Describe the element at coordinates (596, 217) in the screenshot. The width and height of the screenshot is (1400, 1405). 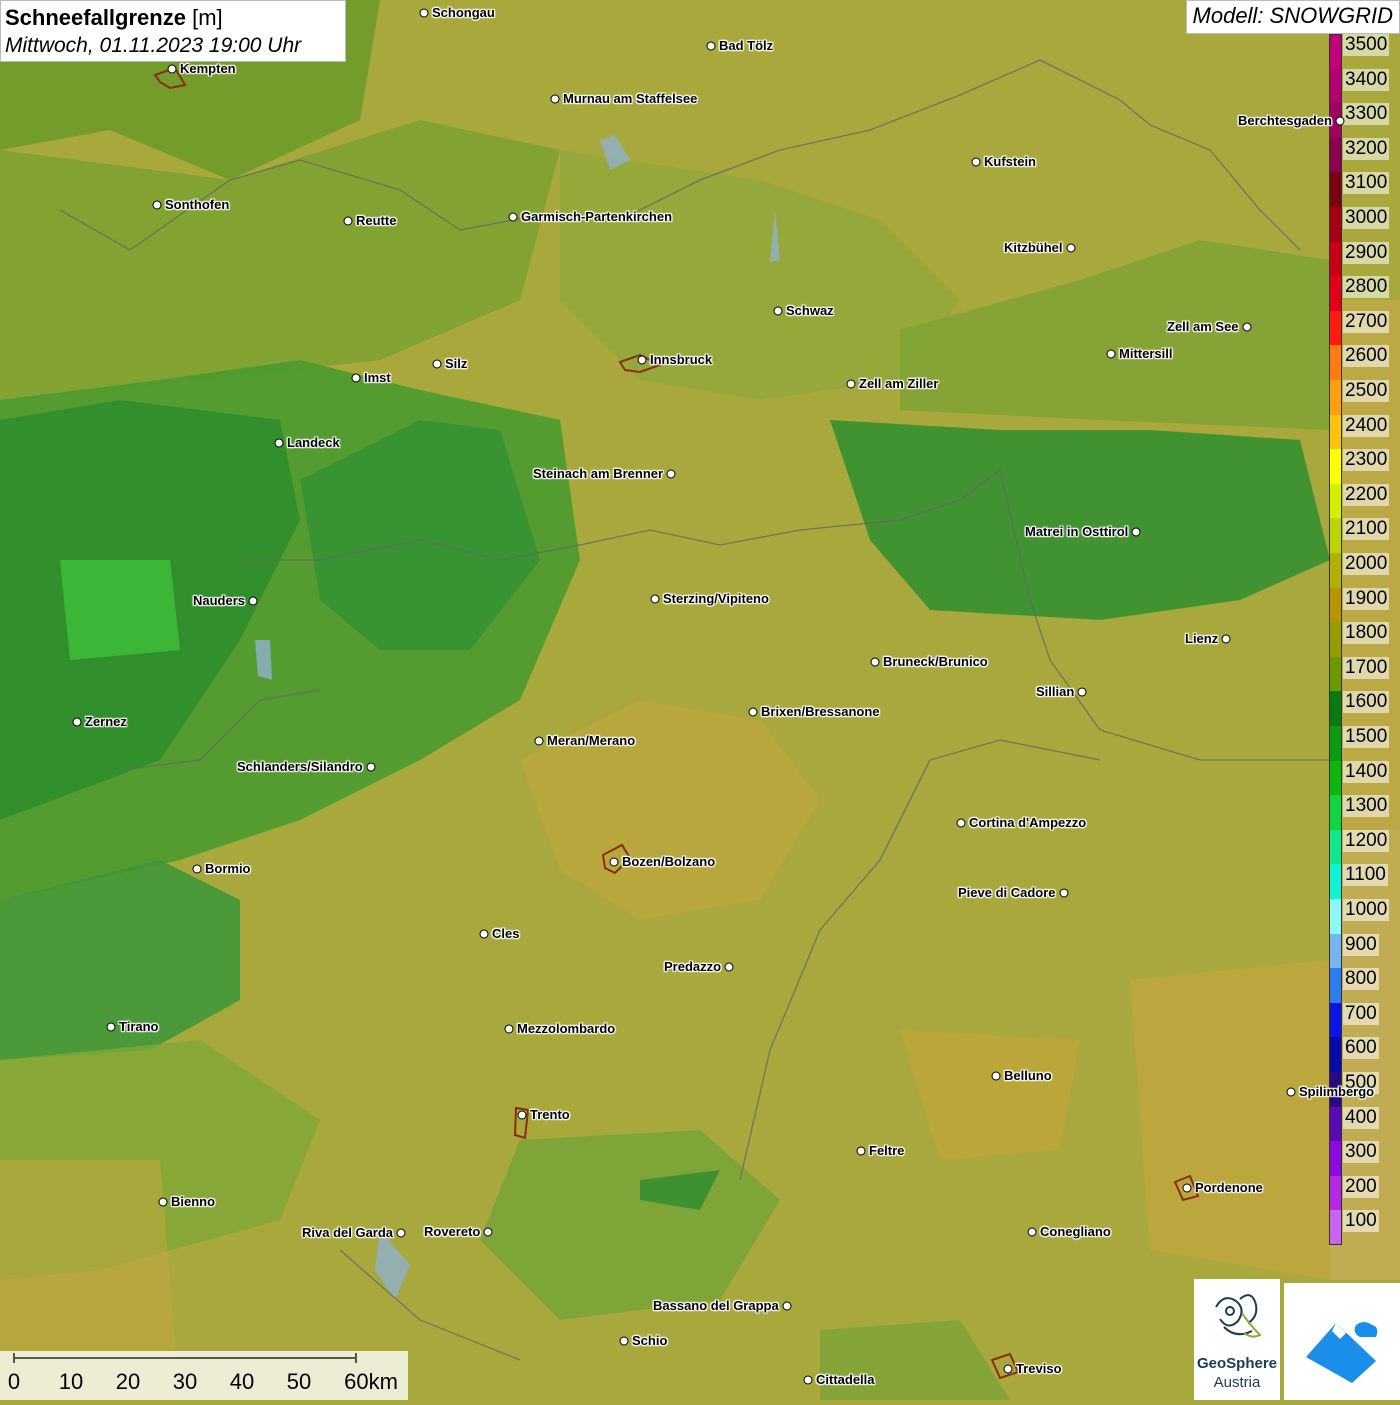
I see `city-label: Garmisch-Partenkirchen` at that location.